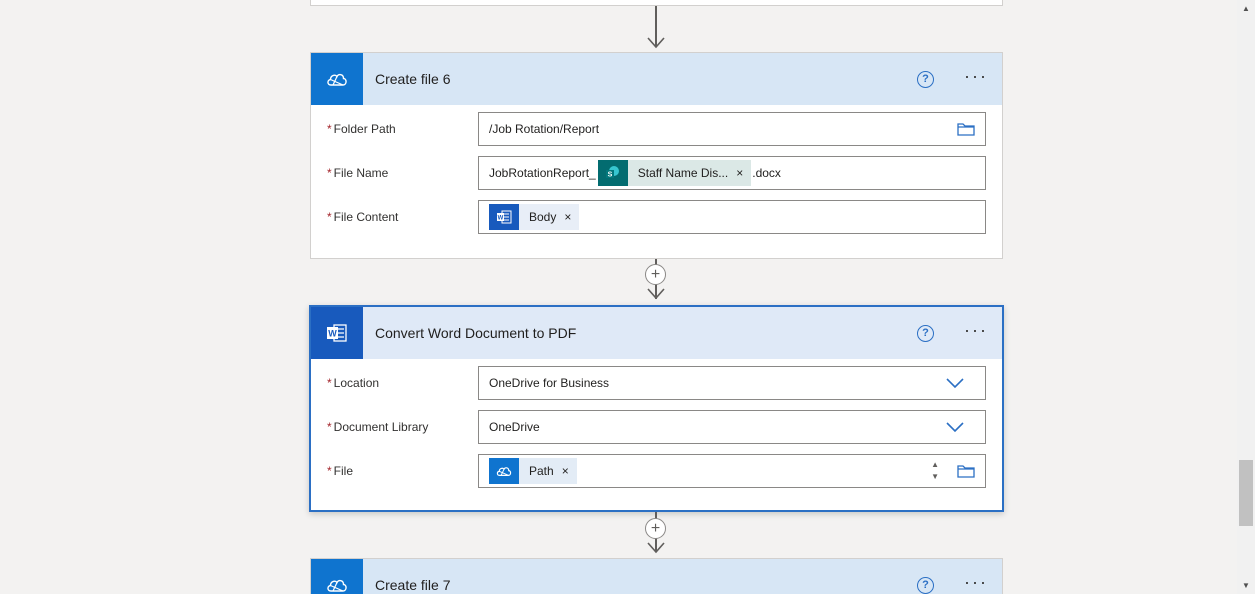 The width and height of the screenshot is (1255, 594). I want to click on field-label: * File Name, so click(402, 173).